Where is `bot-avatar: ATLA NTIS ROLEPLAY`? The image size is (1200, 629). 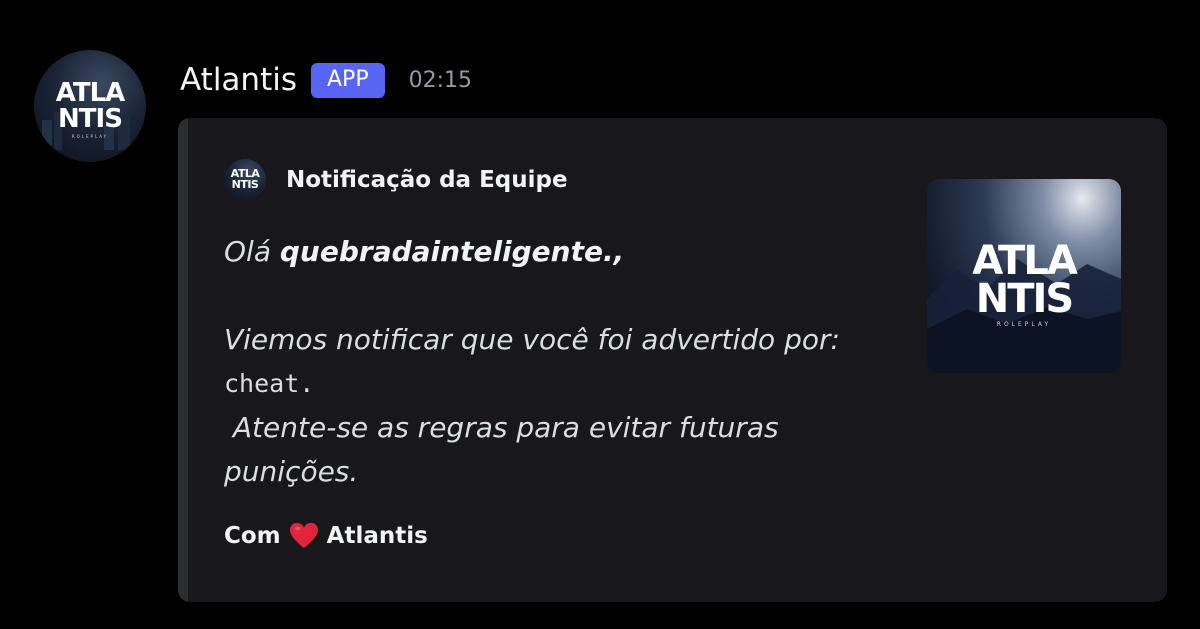 bot-avatar: ATLA NTIS ROLEPLAY is located at coordinates (90, 106).